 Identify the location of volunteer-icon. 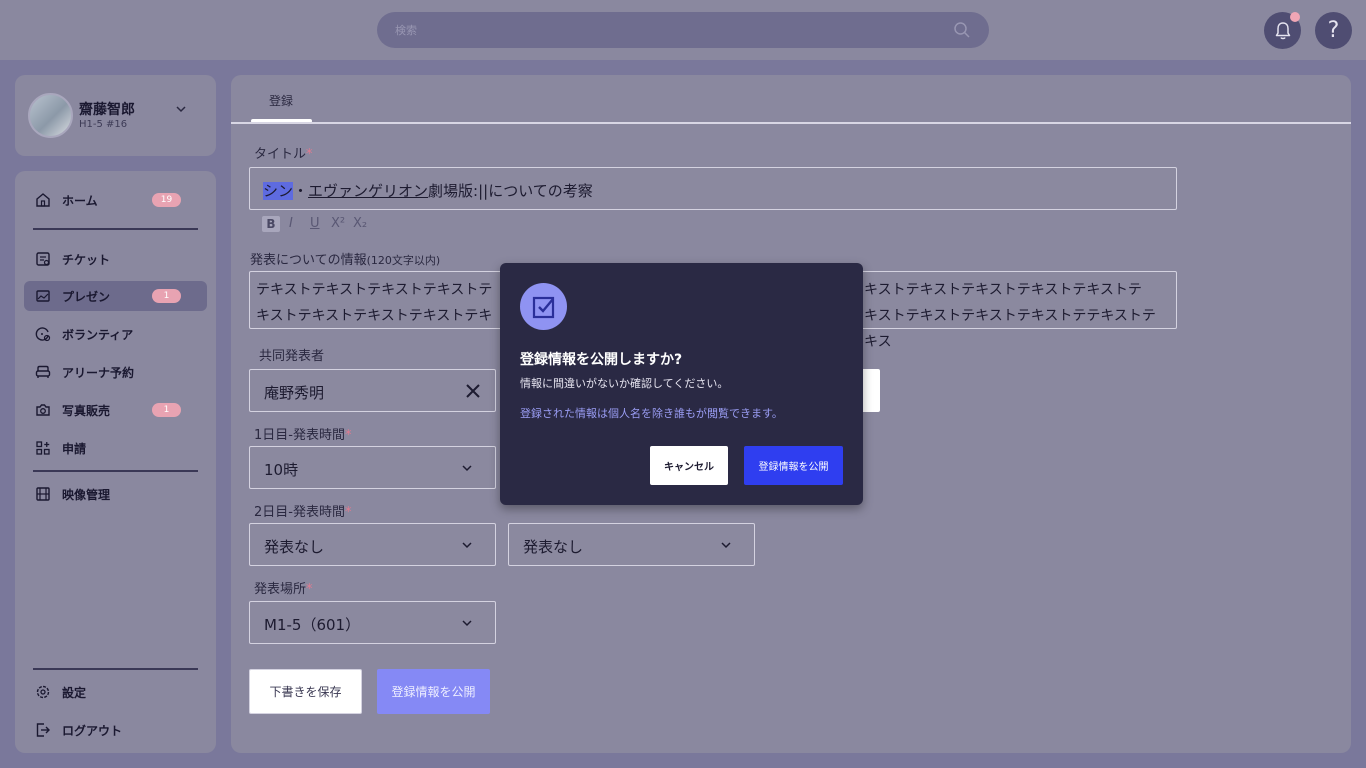
(43, 334).